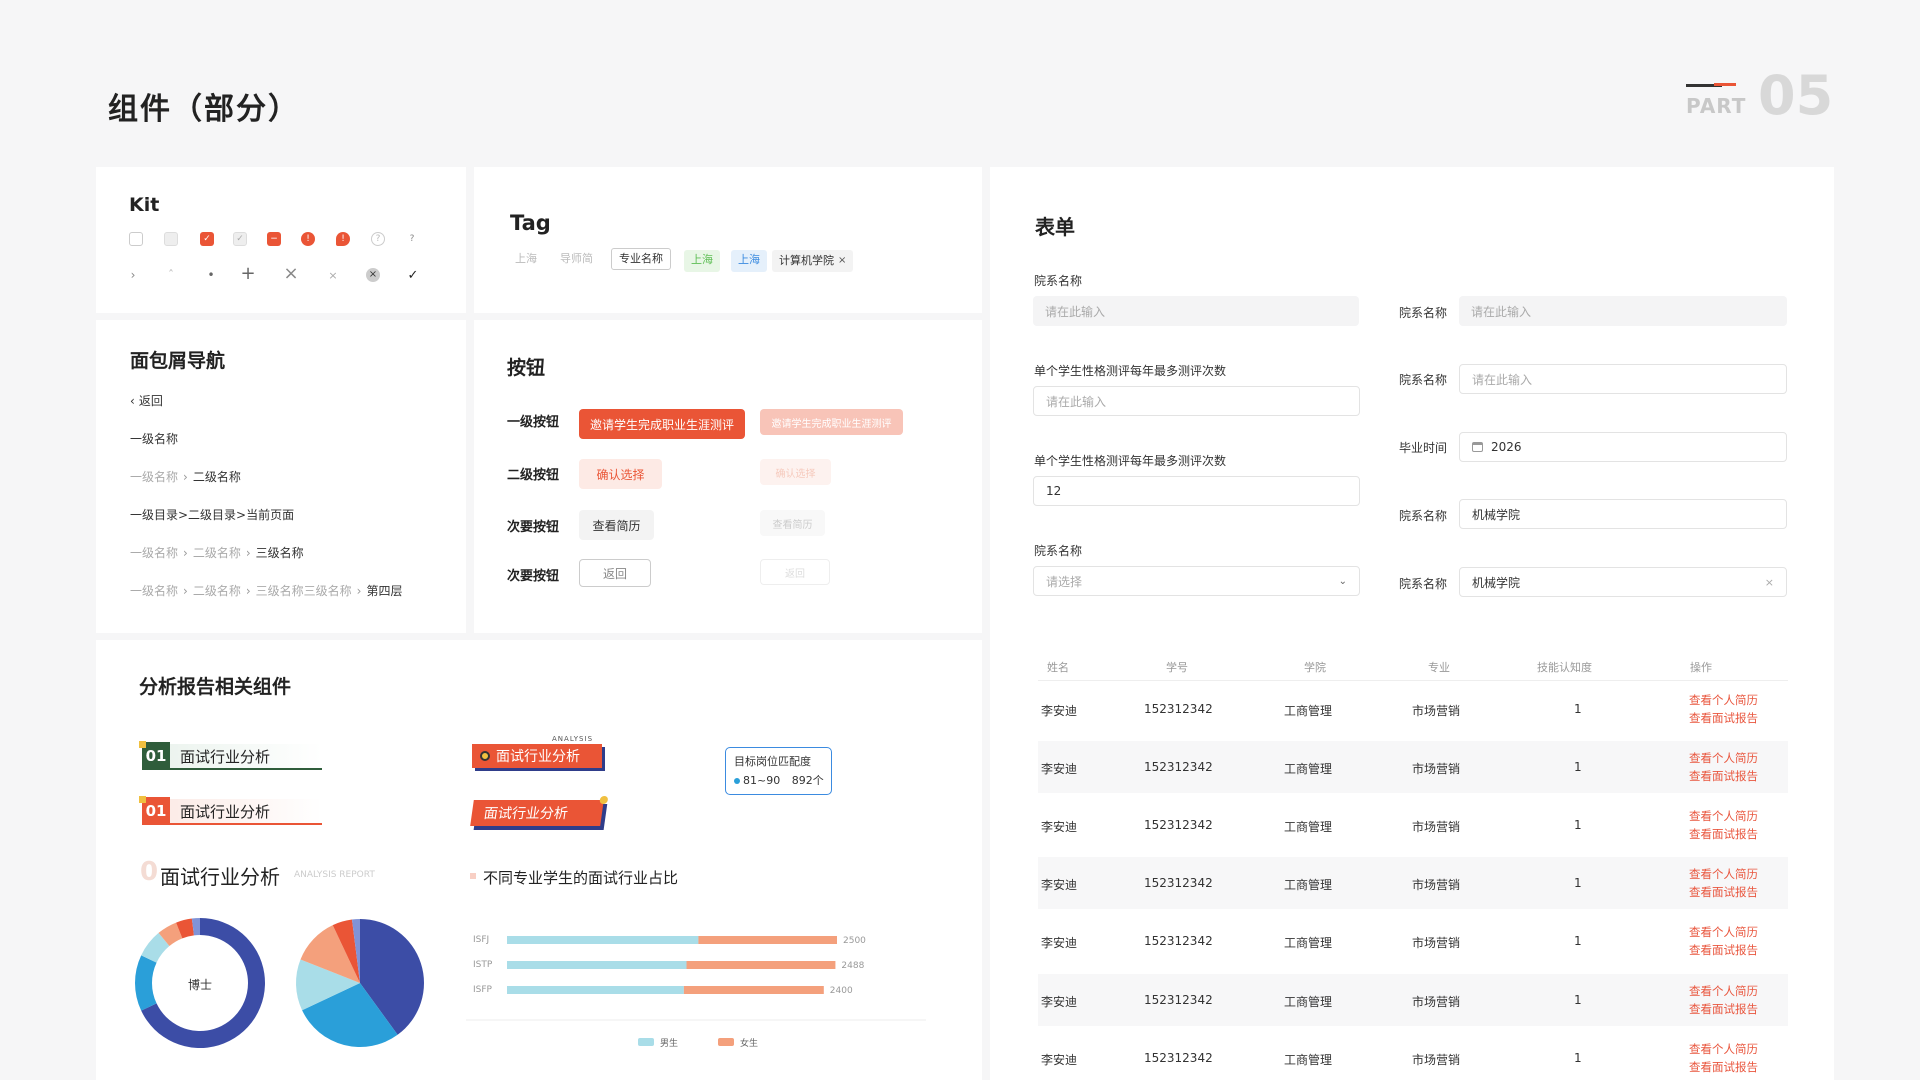  Describe the element at coordinates (171, 275) in the screenshot. I see `chevron-up-icon: ˆ` at that location.